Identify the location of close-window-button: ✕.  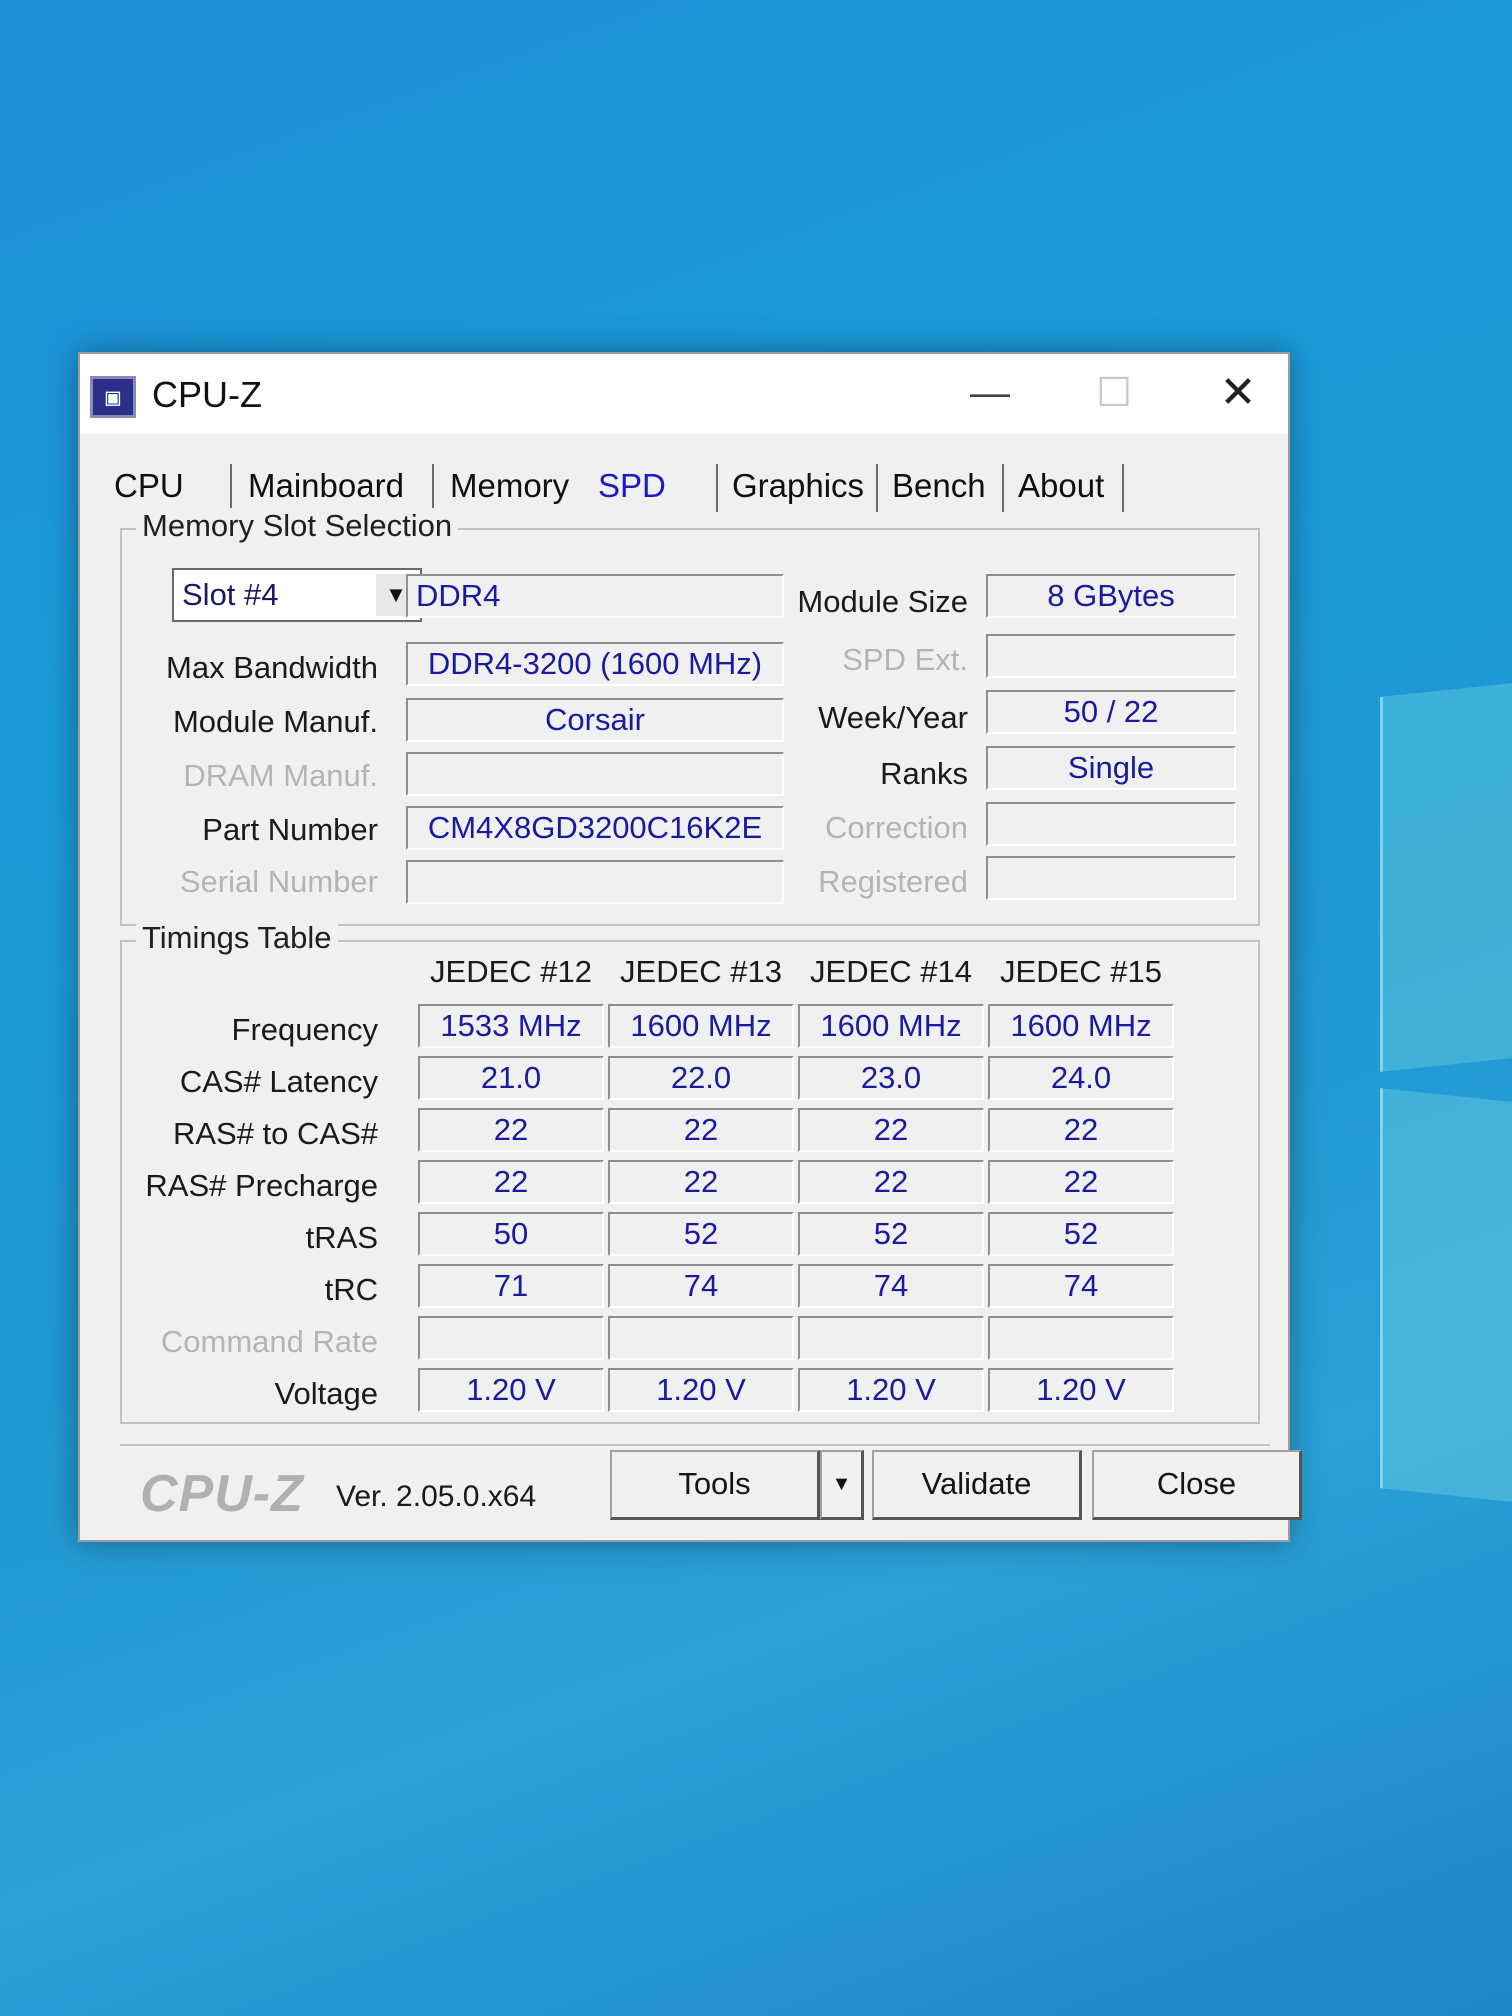
(1238, 394).